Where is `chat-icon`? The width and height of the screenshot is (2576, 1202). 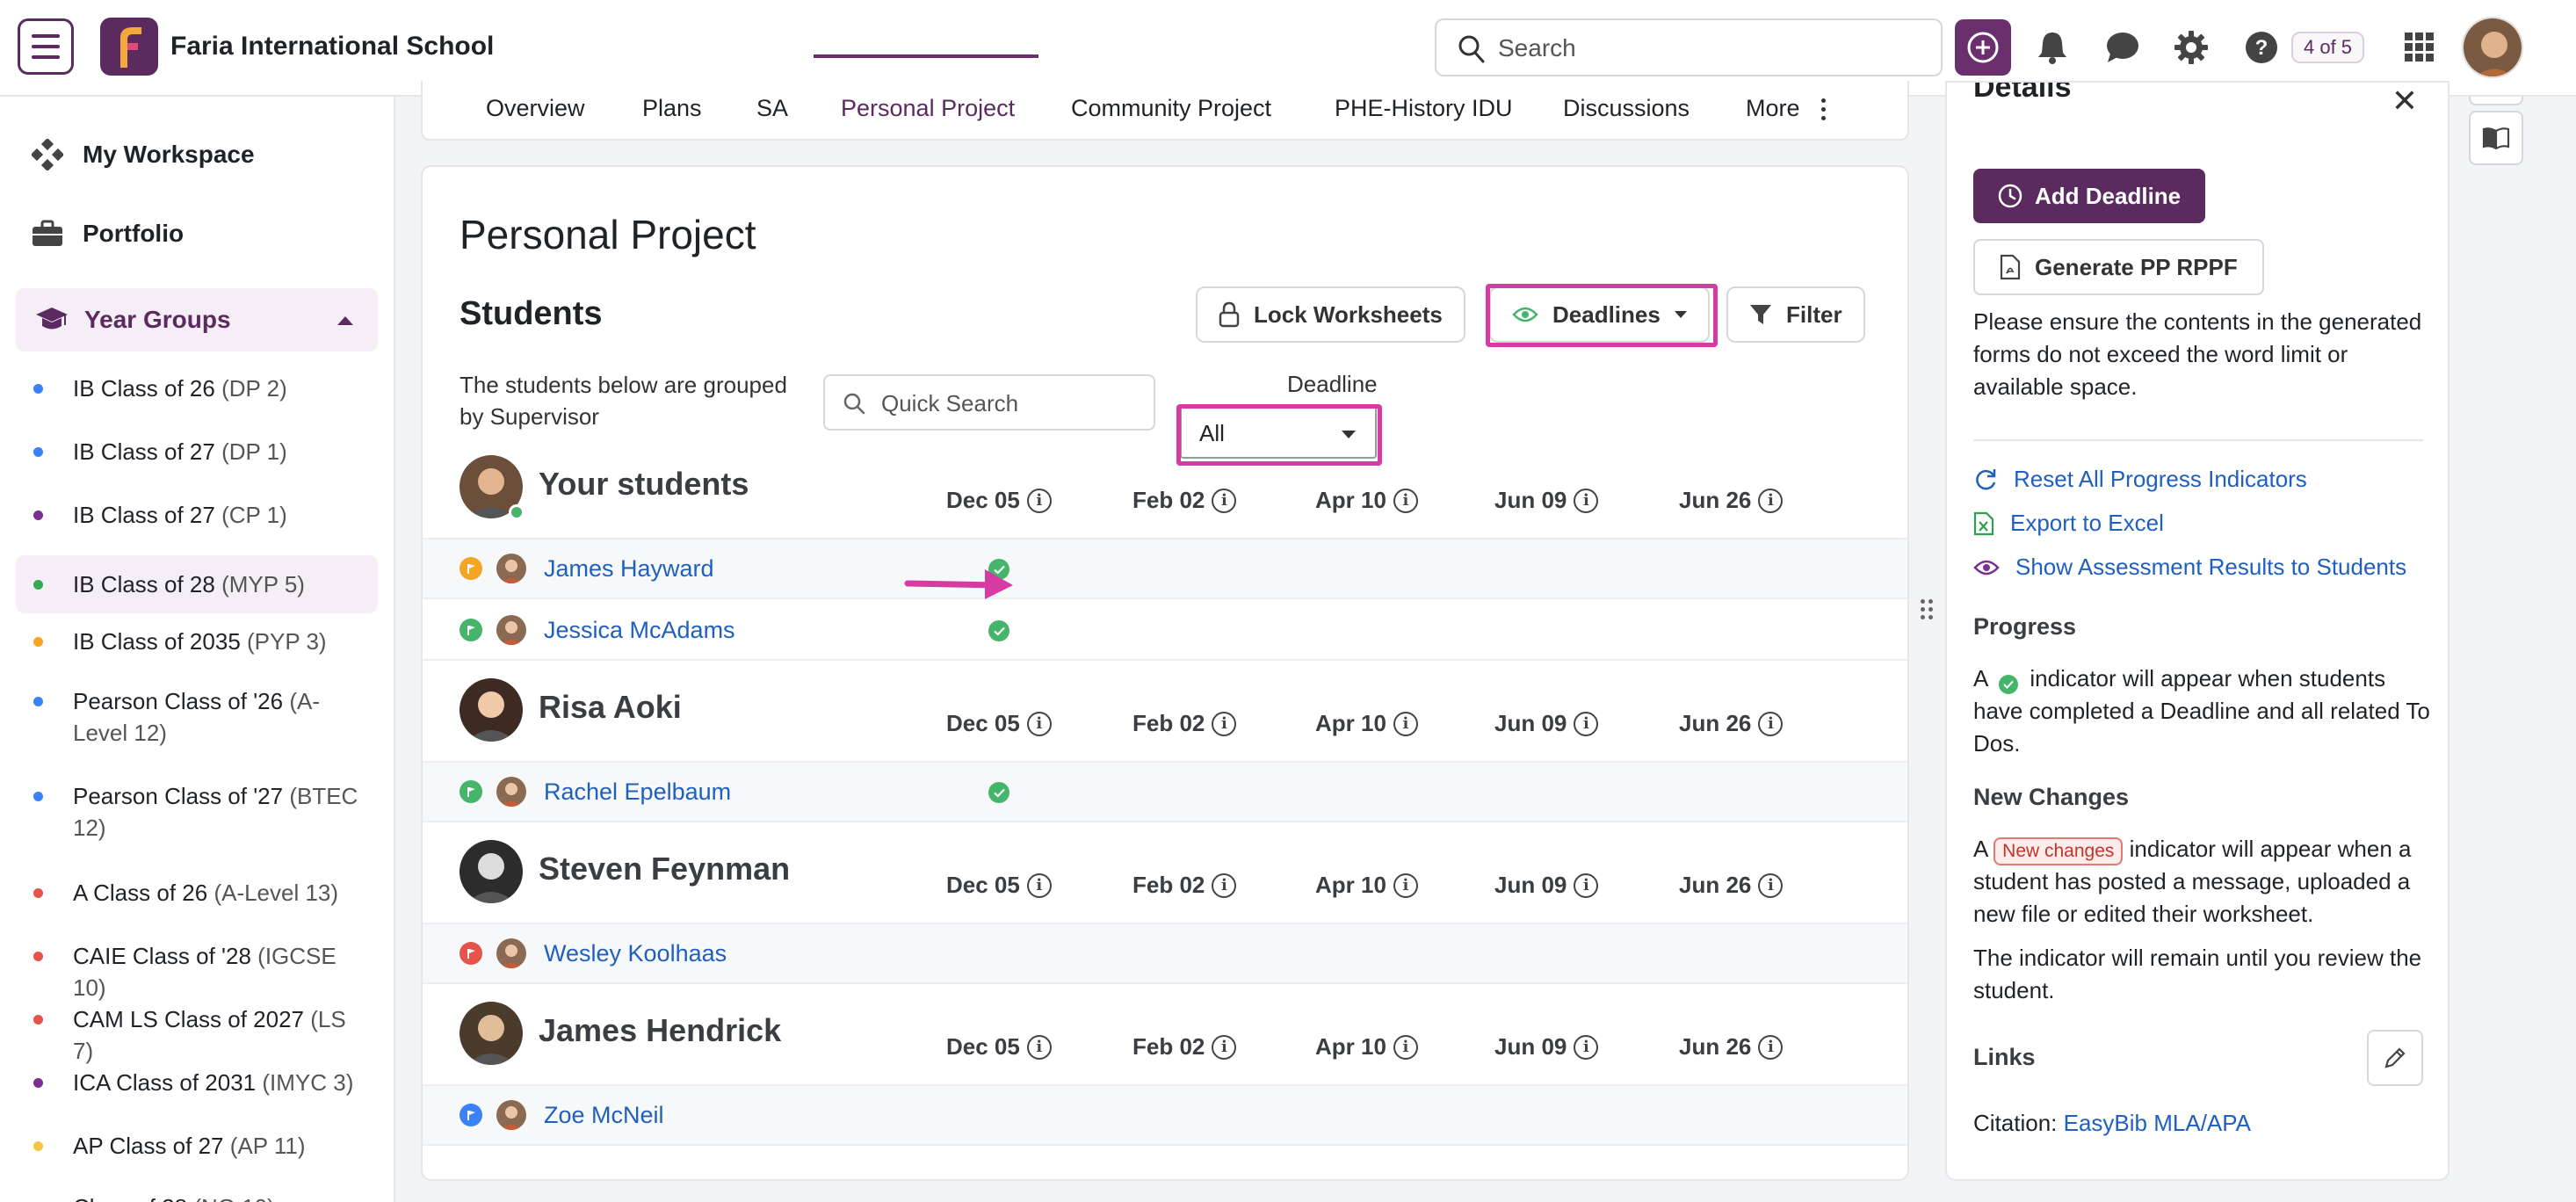 chat-icon is located at coordinates (2123, 47).